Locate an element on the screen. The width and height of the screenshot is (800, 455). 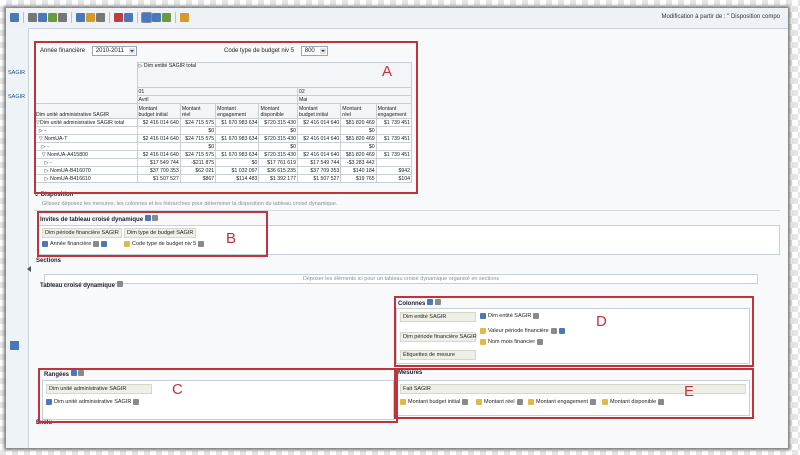
chart-icon is located at coordinates (128, 17).